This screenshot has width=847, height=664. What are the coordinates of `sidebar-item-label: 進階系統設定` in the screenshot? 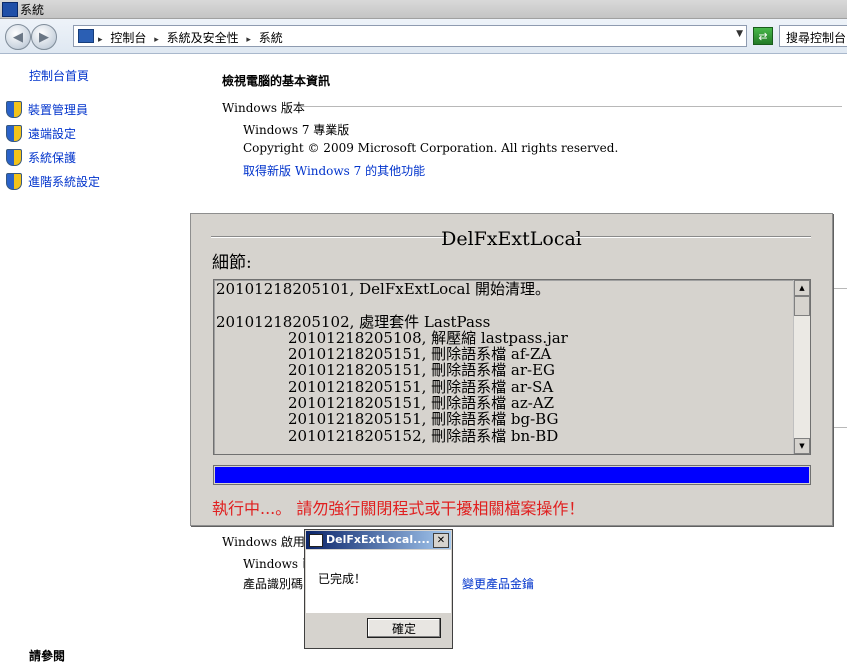 It's located at (64, 182).